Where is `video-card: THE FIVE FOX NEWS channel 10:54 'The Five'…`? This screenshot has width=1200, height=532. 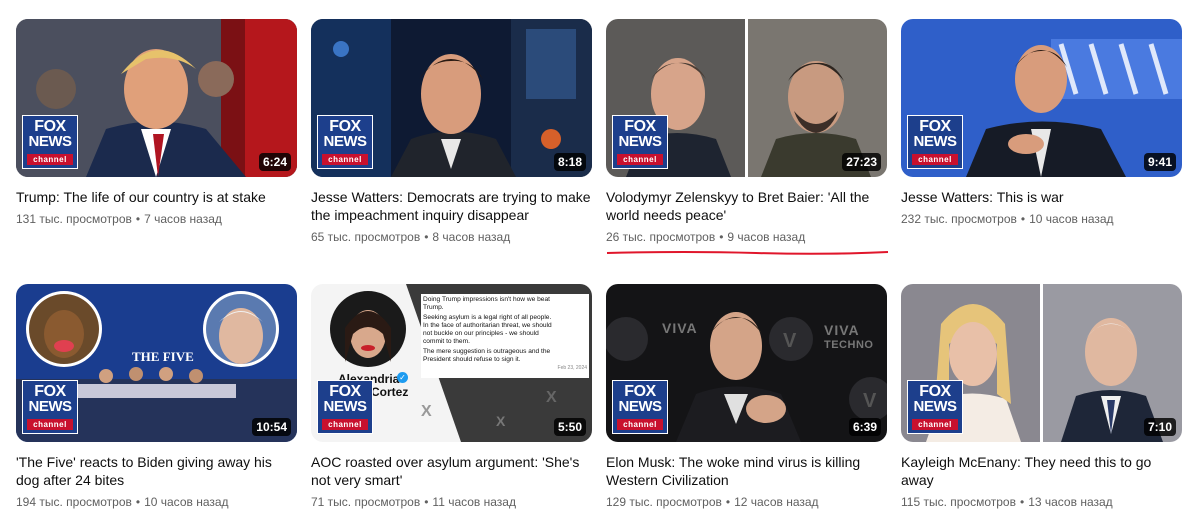
video-card: THE FIVE FOX NEWS channel 10:54 'The Five'… is located at coordinates (156, 397).